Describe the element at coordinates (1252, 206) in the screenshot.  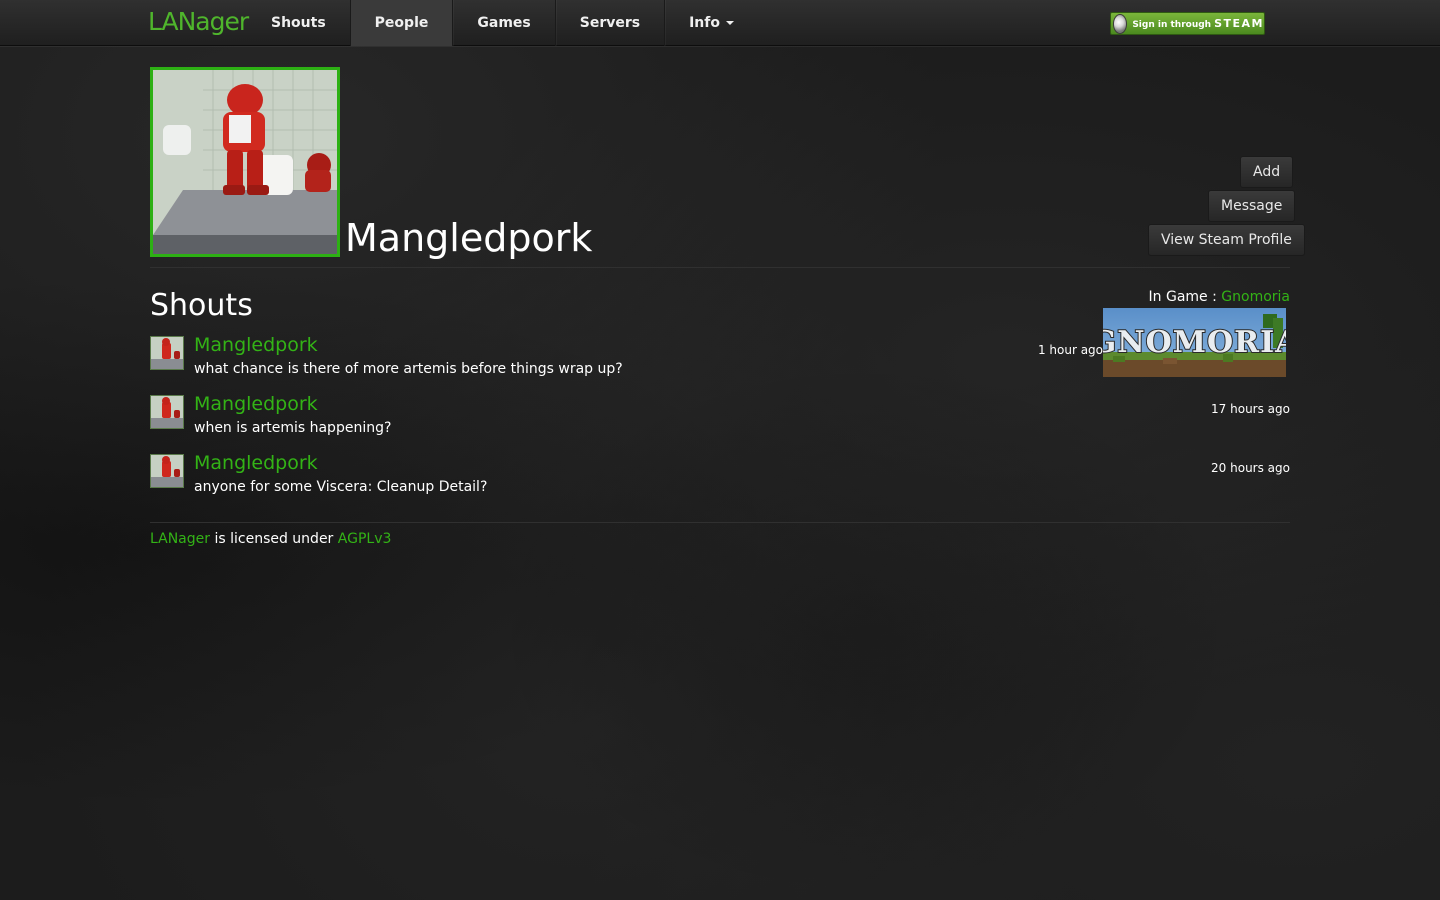
I see `message-button: Message` at that location.